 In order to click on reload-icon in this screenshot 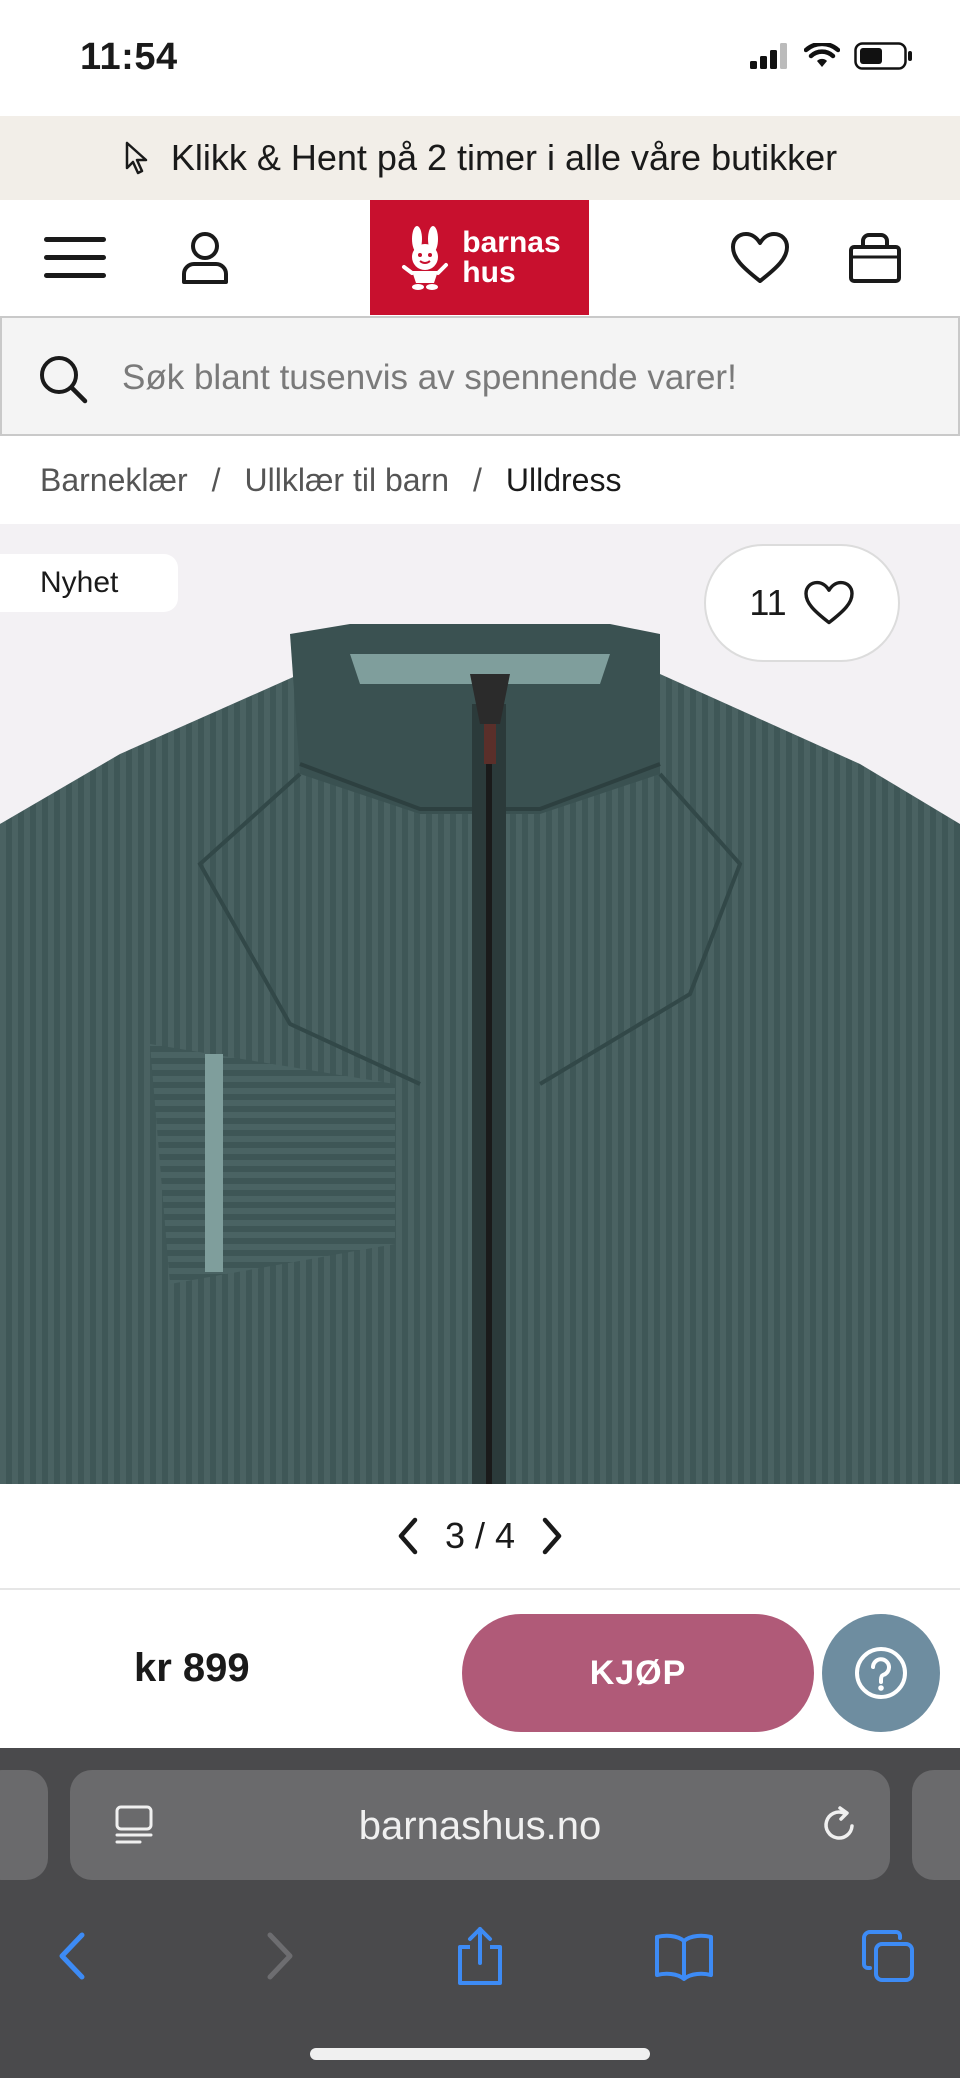, I will do `click(839, 1825)`.